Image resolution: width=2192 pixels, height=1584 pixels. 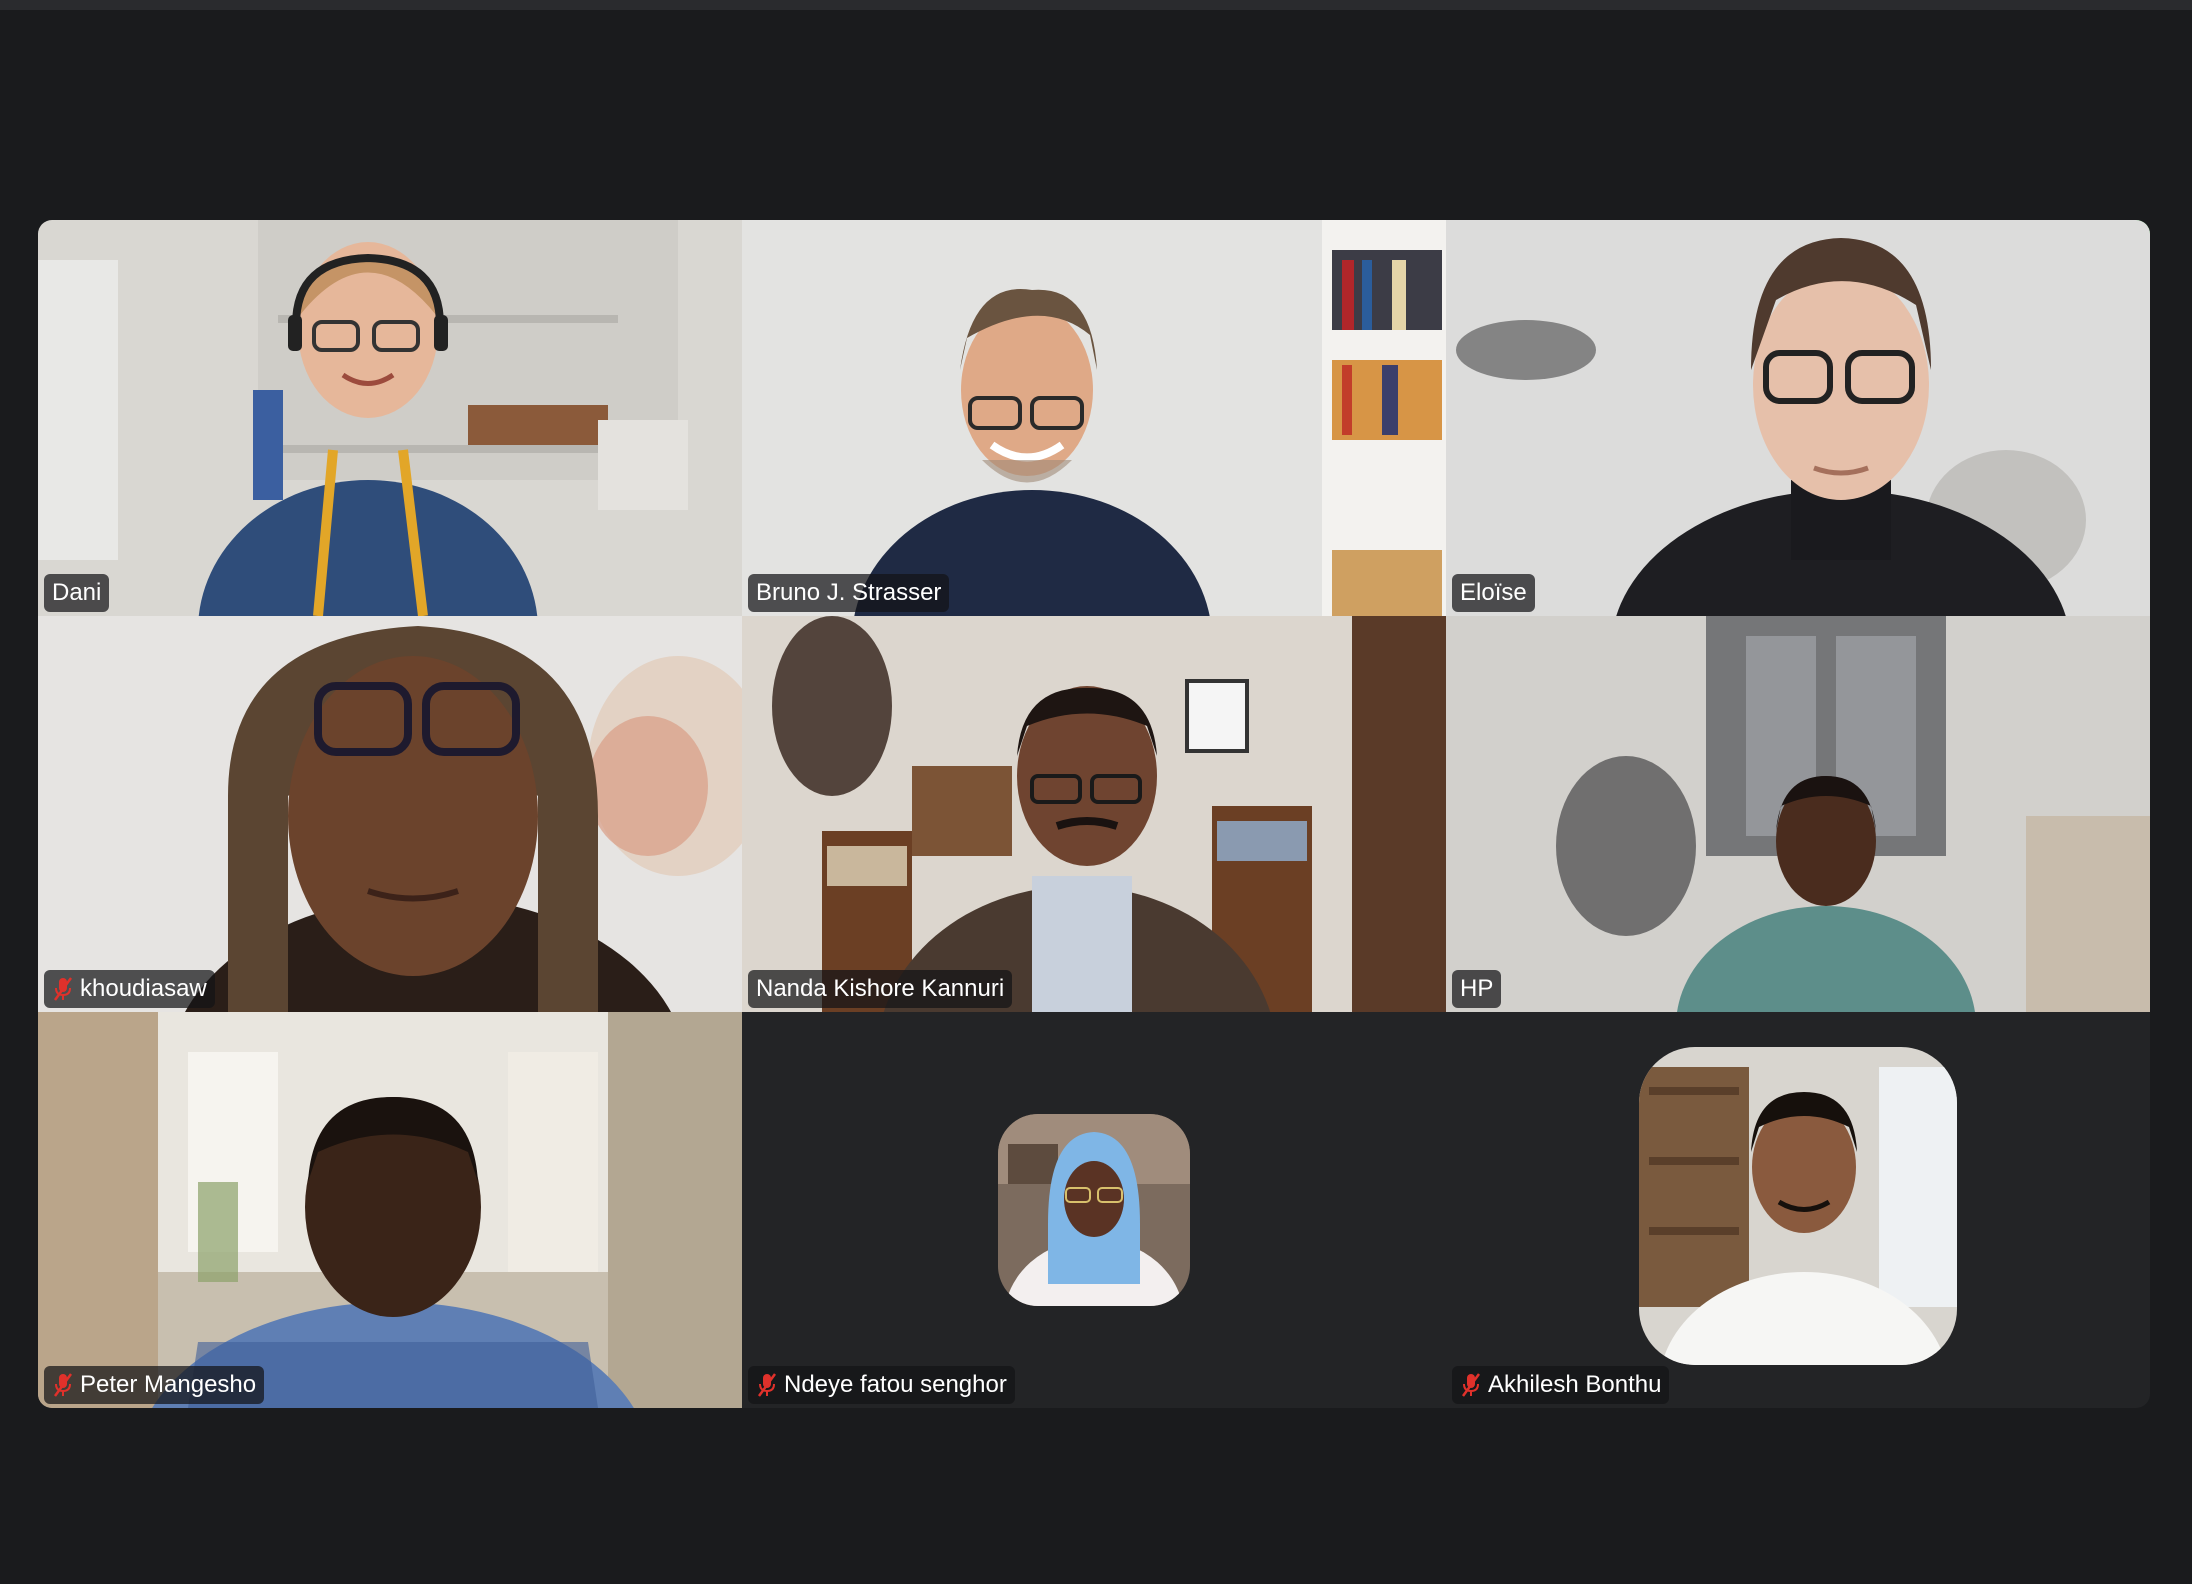 I want to click on participant-tile-eloise: Eloïse, so click(x=1798, y=418).